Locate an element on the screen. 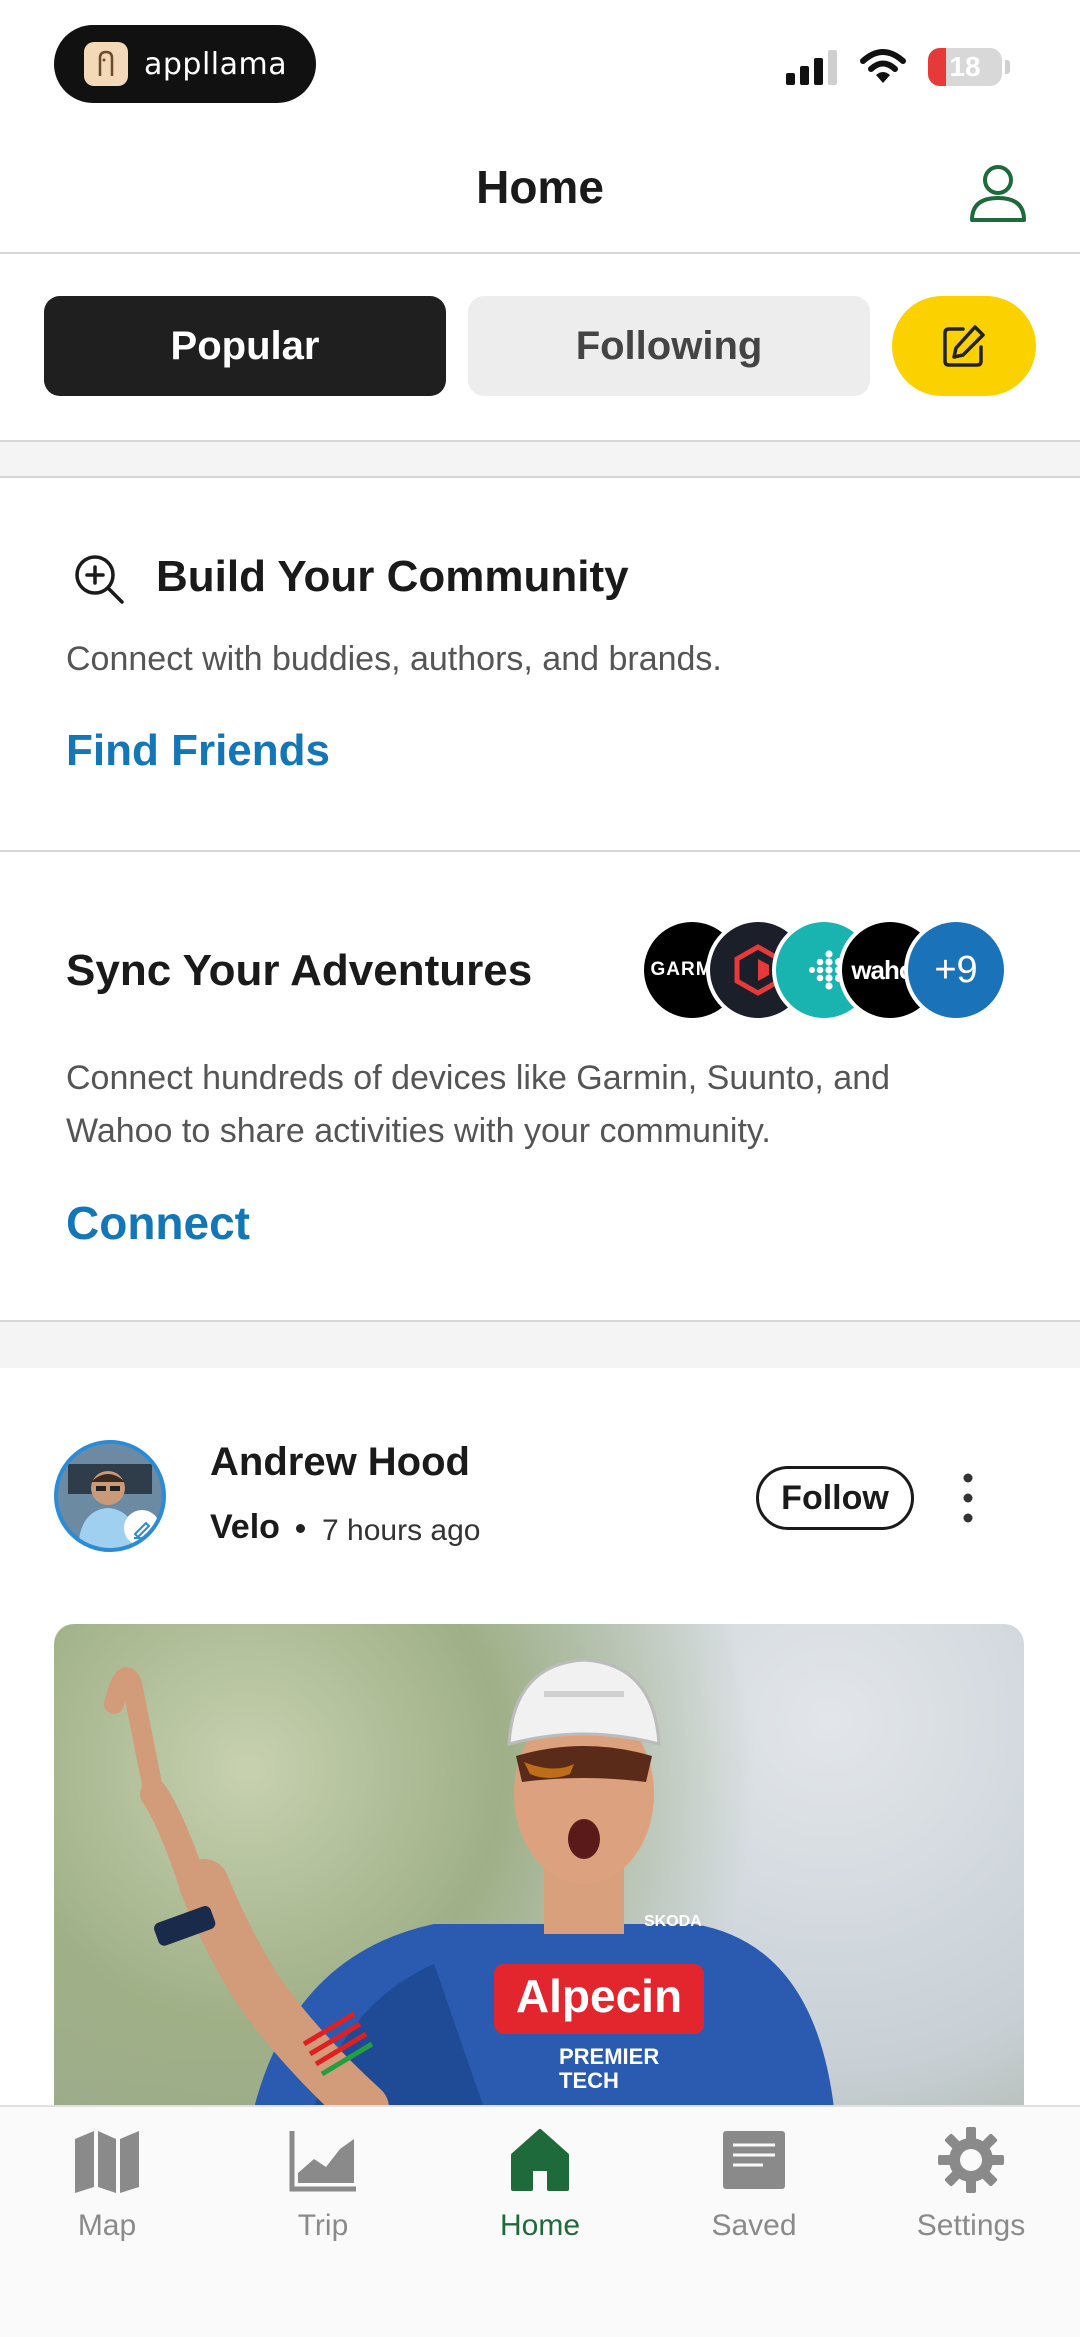 The image size is (1080, 2337). svg-text: SKODA is located at coordinates (673, 1921).